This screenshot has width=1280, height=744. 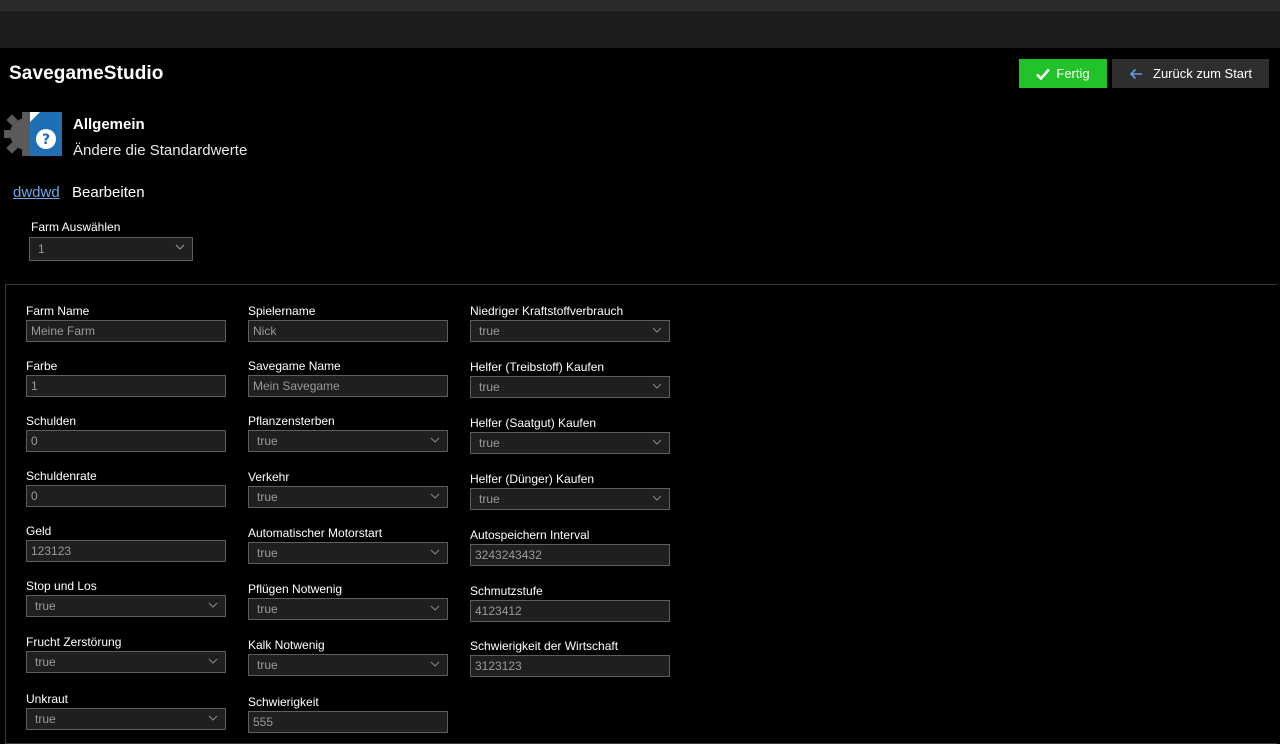 I want to click on text-input: 3243243432, so click(x=570, y=555).